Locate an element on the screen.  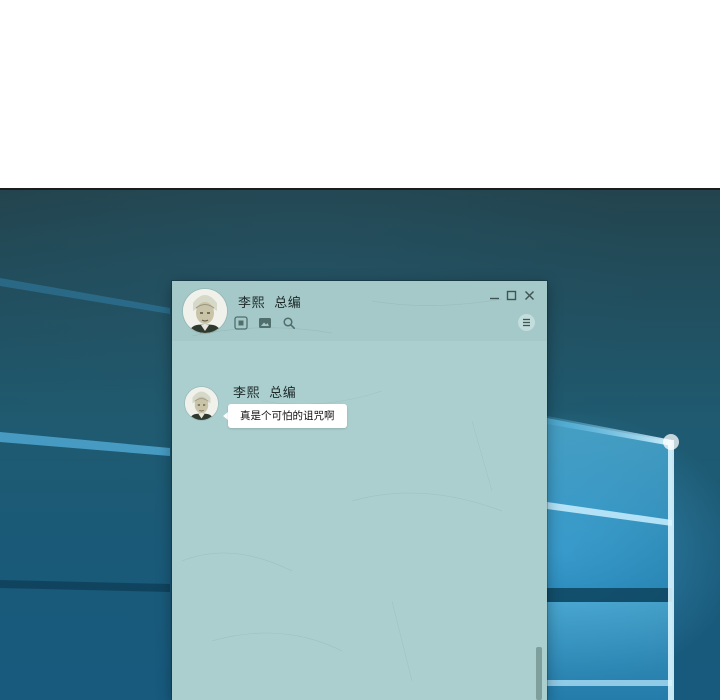
image-icon is located at coordinates (265, 323).